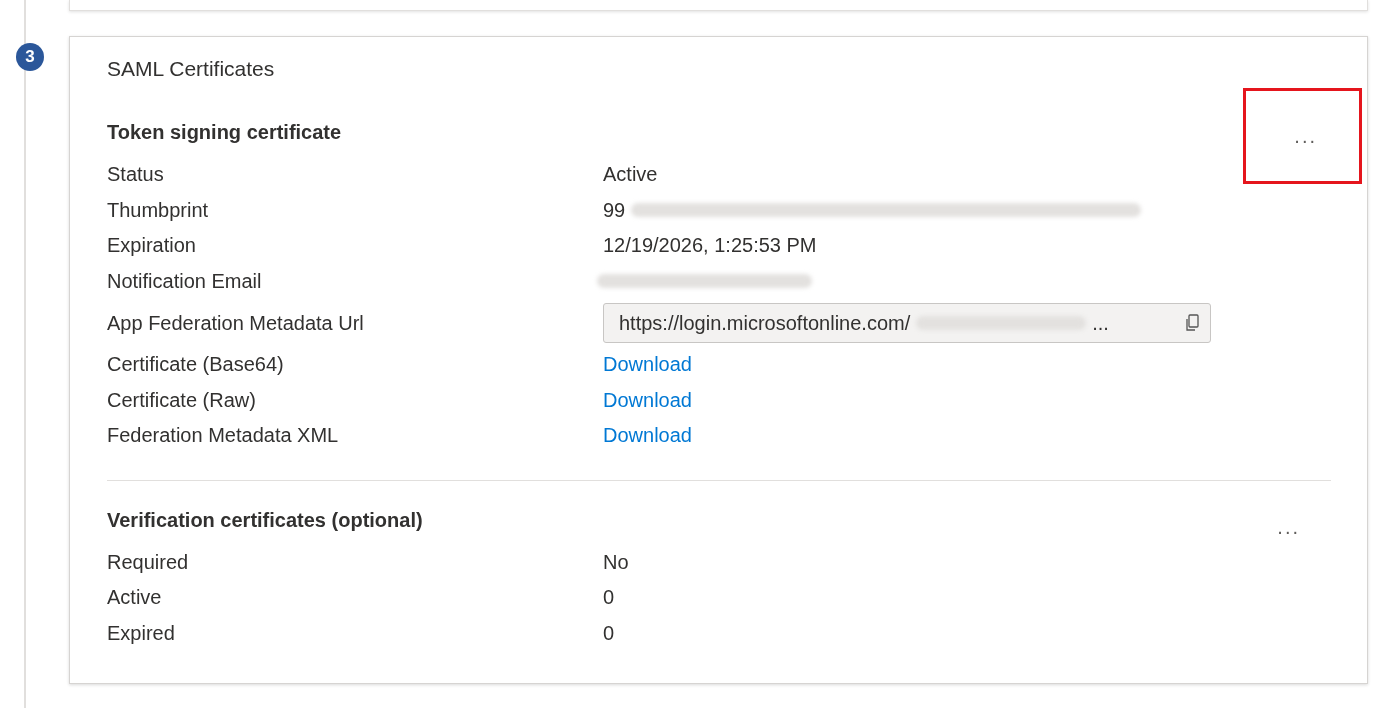 This screenshot has height=708, width=1374. What do you see at coordinates (152, 246) in the screenshot?
I see `property-label: Expiration` at bounding box center [152, 246].